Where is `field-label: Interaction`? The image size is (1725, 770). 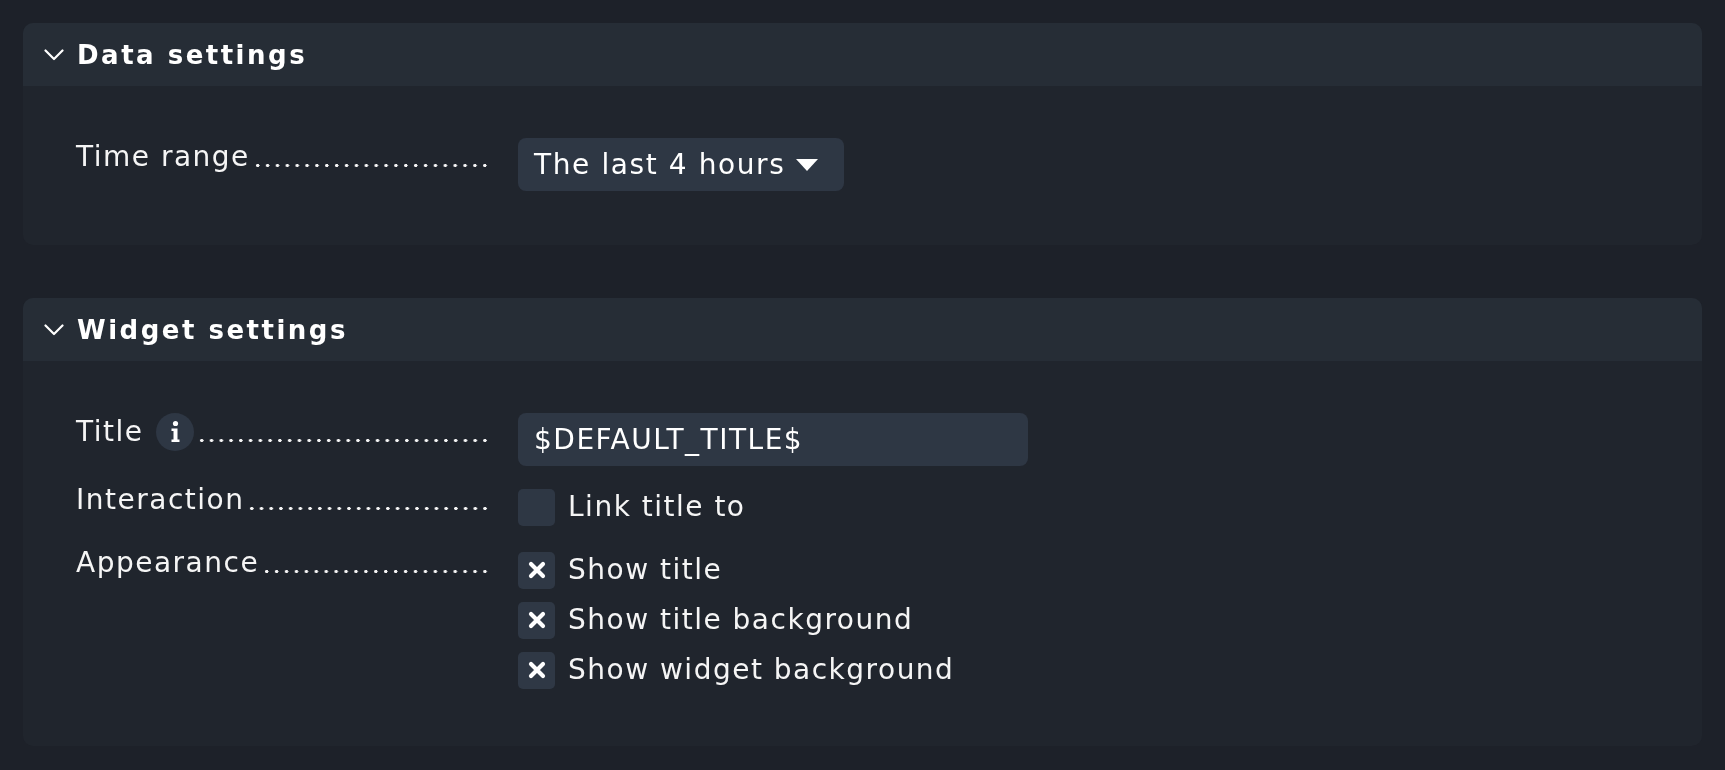 field-label: Interaction is located at coordinates (160, 500).